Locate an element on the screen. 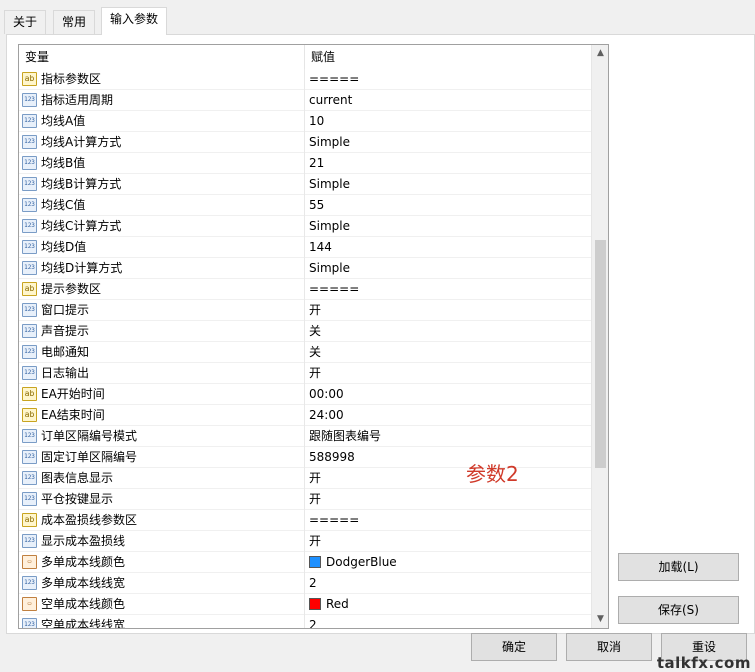 The image size is (755, 672). variable-cell: ab 成本盈损线参数区 is located at coordinates (162, 520).